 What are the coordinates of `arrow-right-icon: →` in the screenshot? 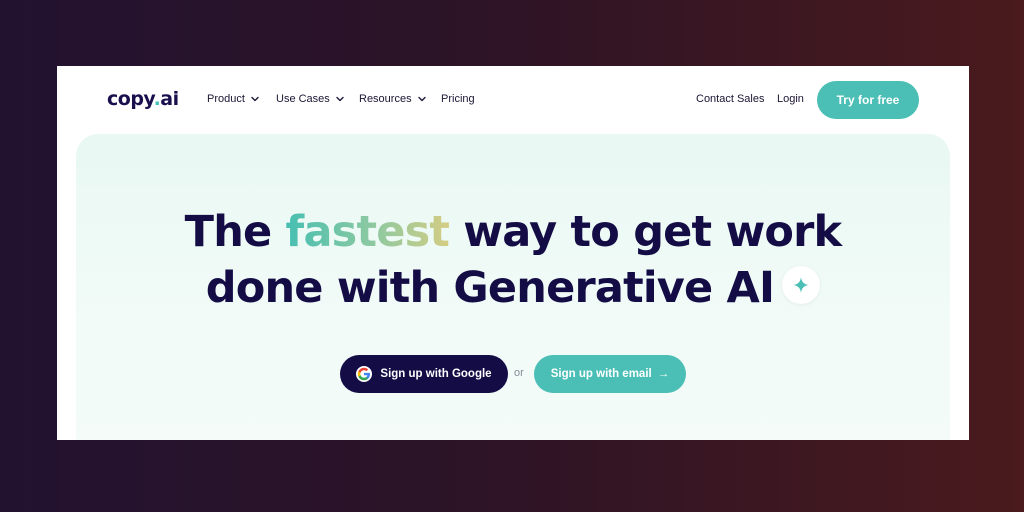 It's located at (663, 374).